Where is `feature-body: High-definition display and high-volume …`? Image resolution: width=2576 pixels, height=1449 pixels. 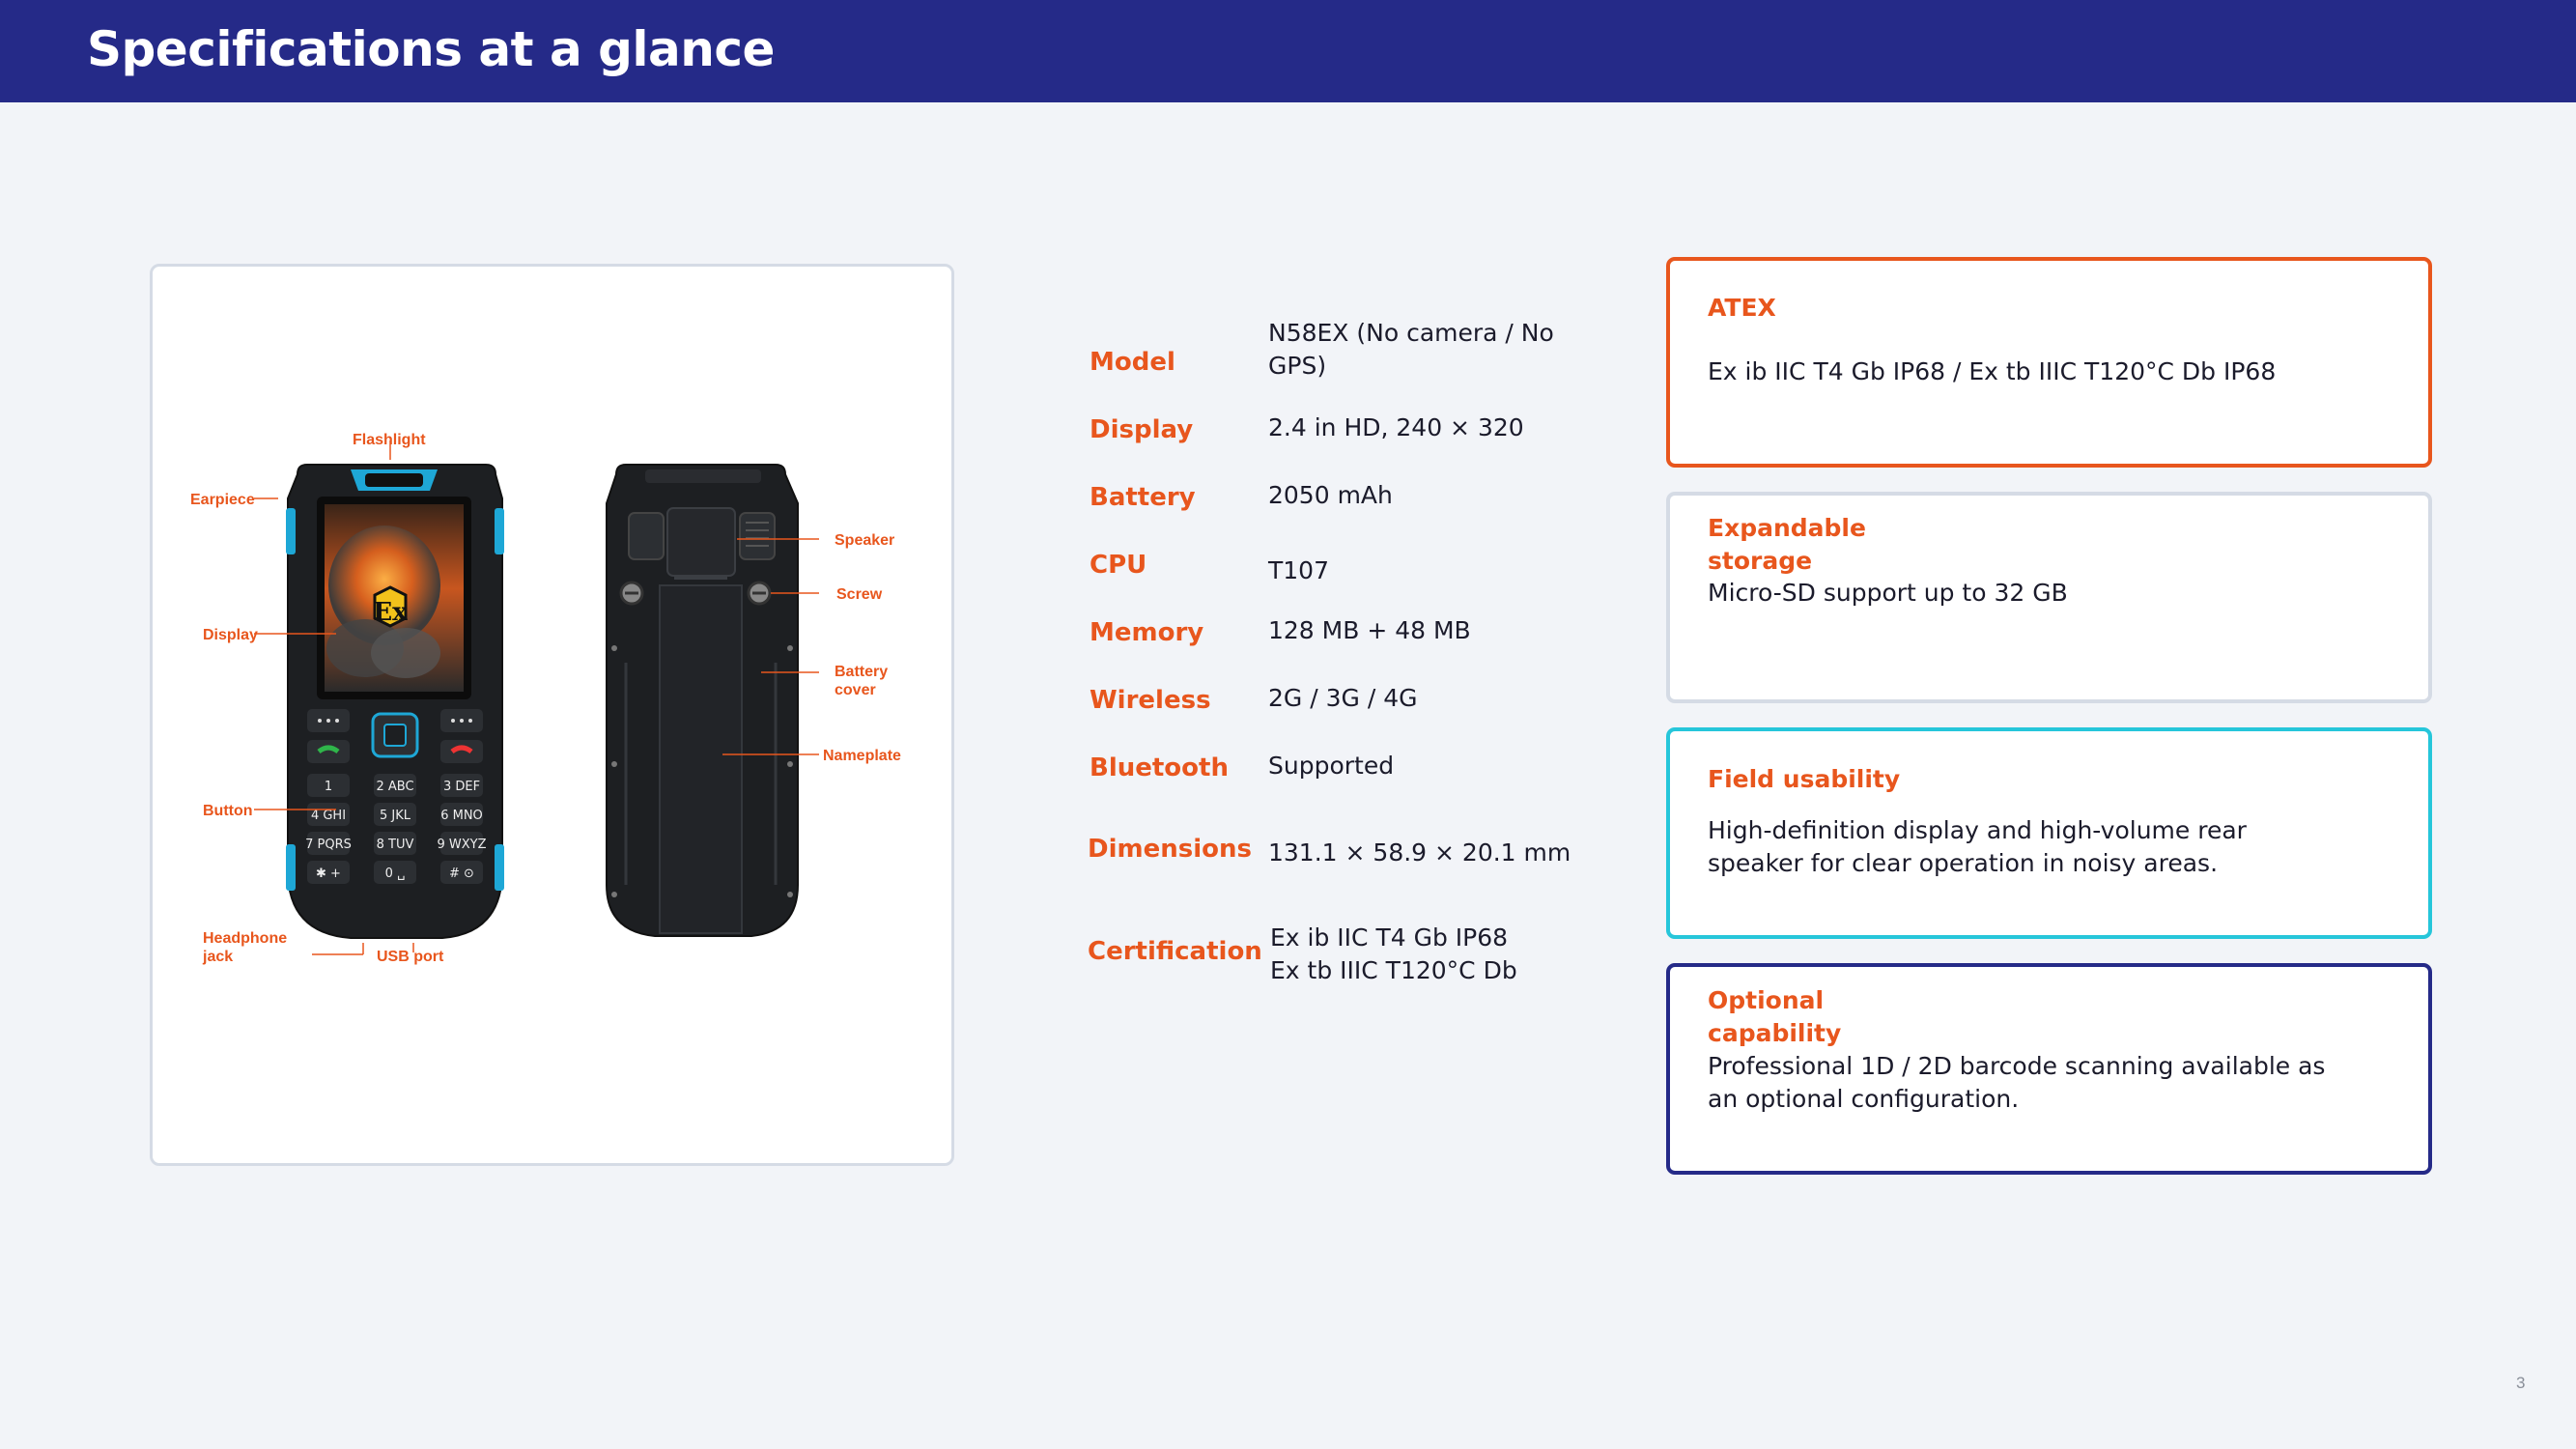 feature-body: High-definition display and high-volume … is located at coordinates (1977, 846).